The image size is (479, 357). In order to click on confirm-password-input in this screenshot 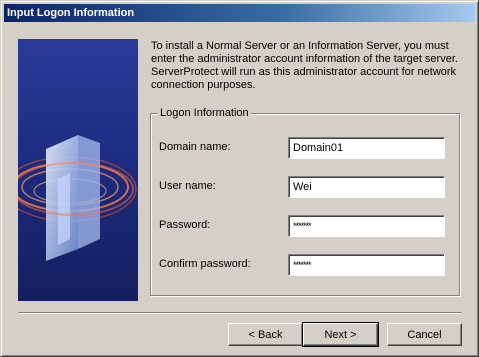, I will do `click(366, 265)`.